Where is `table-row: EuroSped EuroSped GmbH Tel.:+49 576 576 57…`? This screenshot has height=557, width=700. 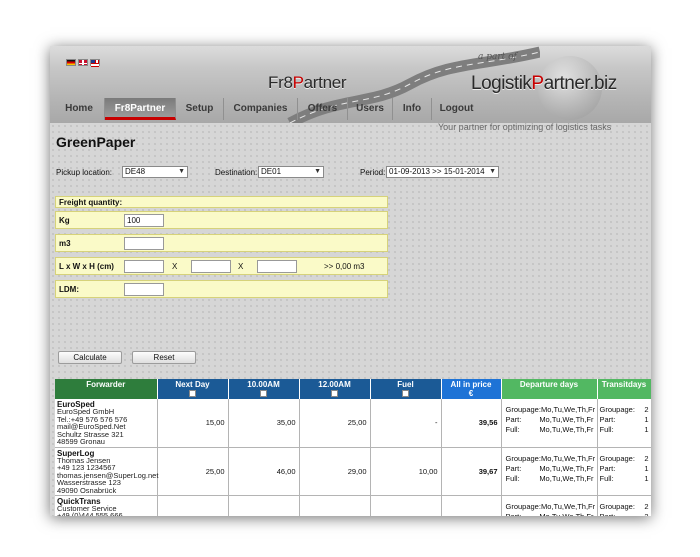
table-row: EuroSped EuroSped GmbH Tel.:+49 576 576 57… is located at coordinates (353, 423).